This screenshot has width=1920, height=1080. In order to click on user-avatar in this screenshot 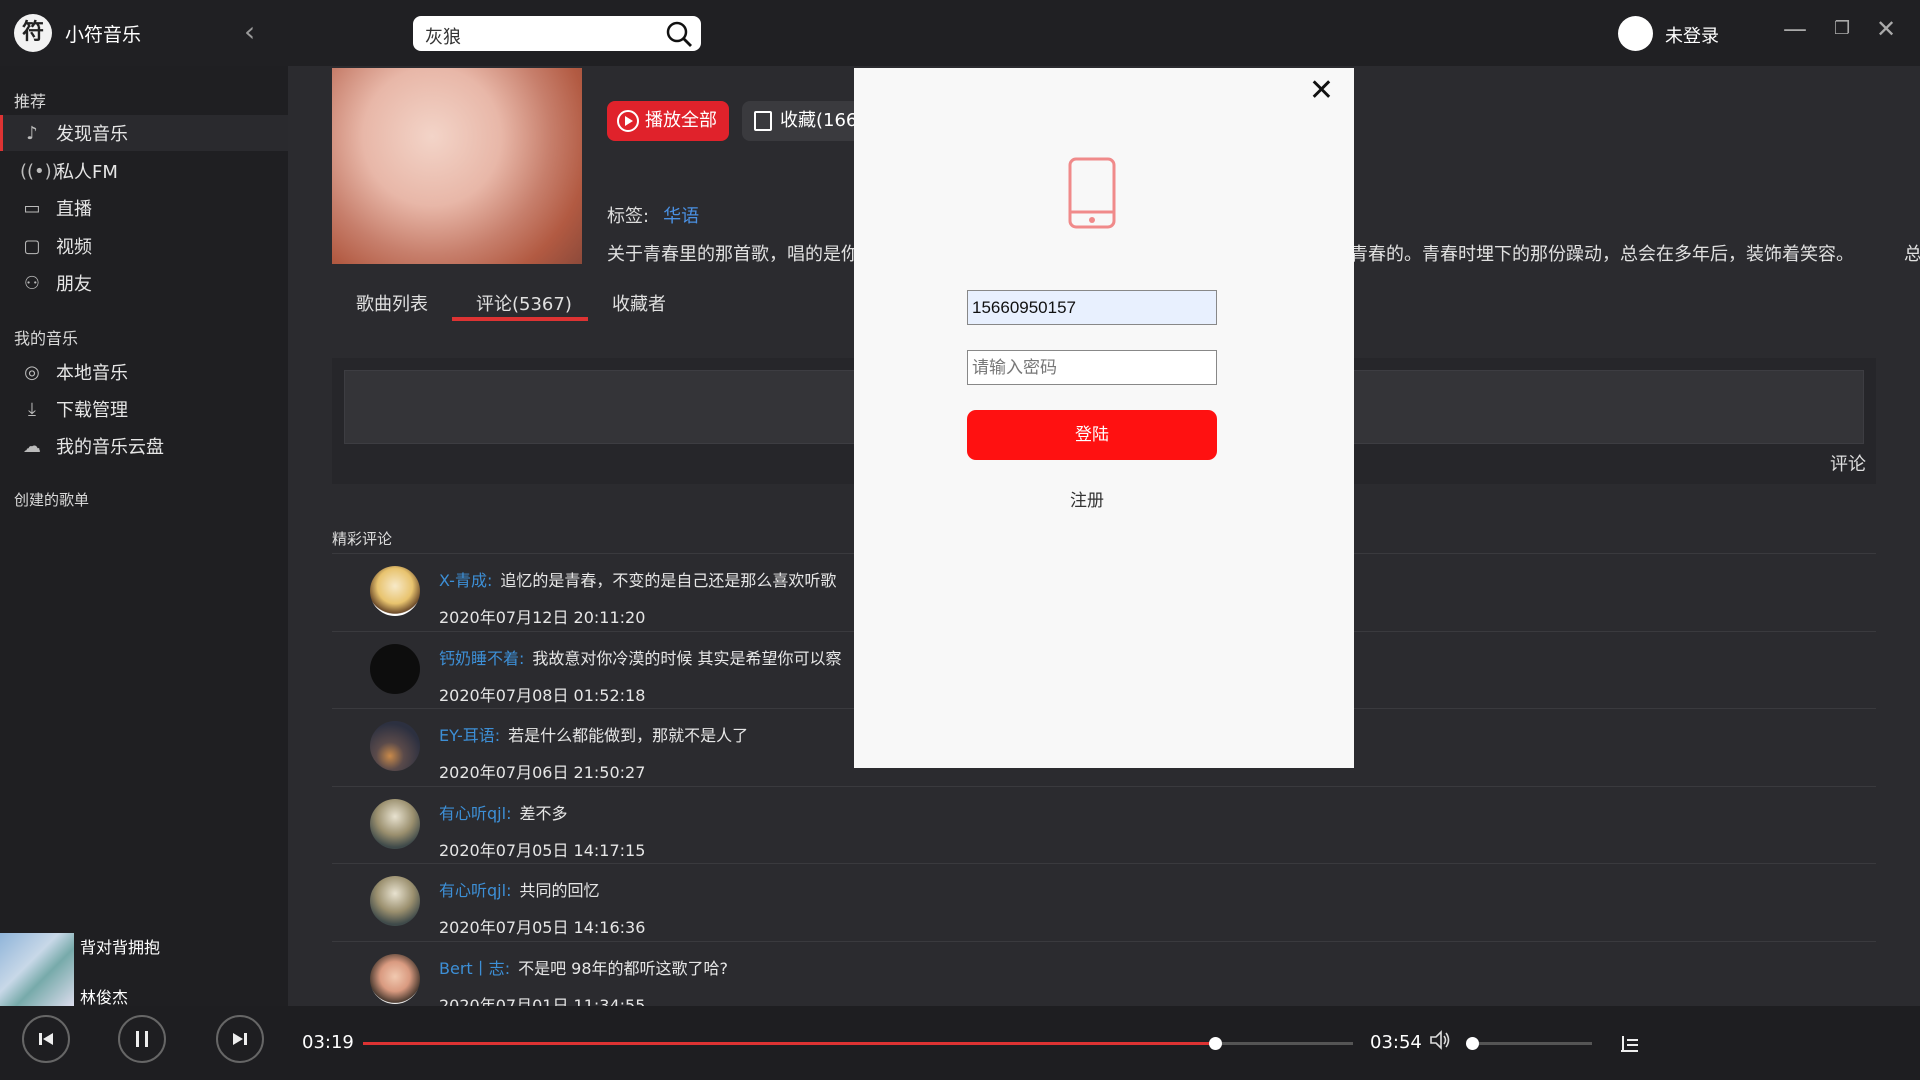, I will do `click(1635, 33)`.